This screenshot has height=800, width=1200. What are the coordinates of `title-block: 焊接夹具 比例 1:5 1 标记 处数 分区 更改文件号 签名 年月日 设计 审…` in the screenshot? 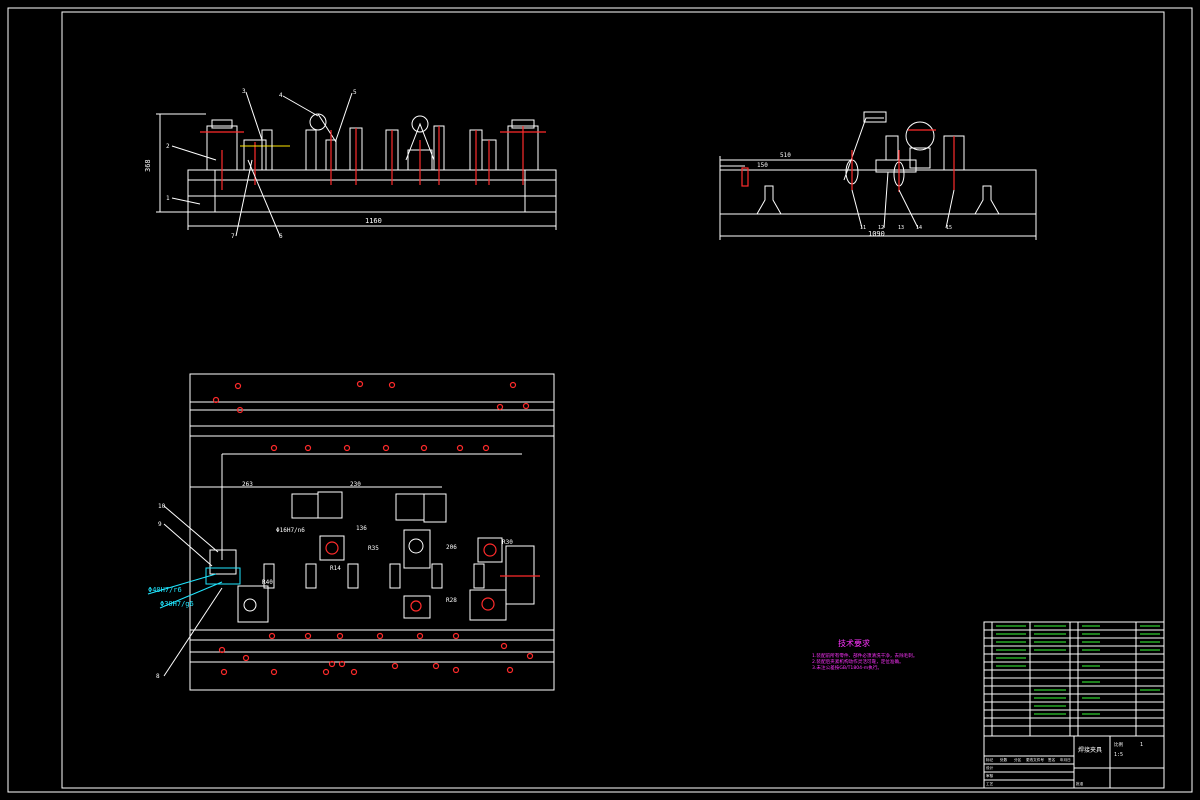 It's located at (1074, 705).